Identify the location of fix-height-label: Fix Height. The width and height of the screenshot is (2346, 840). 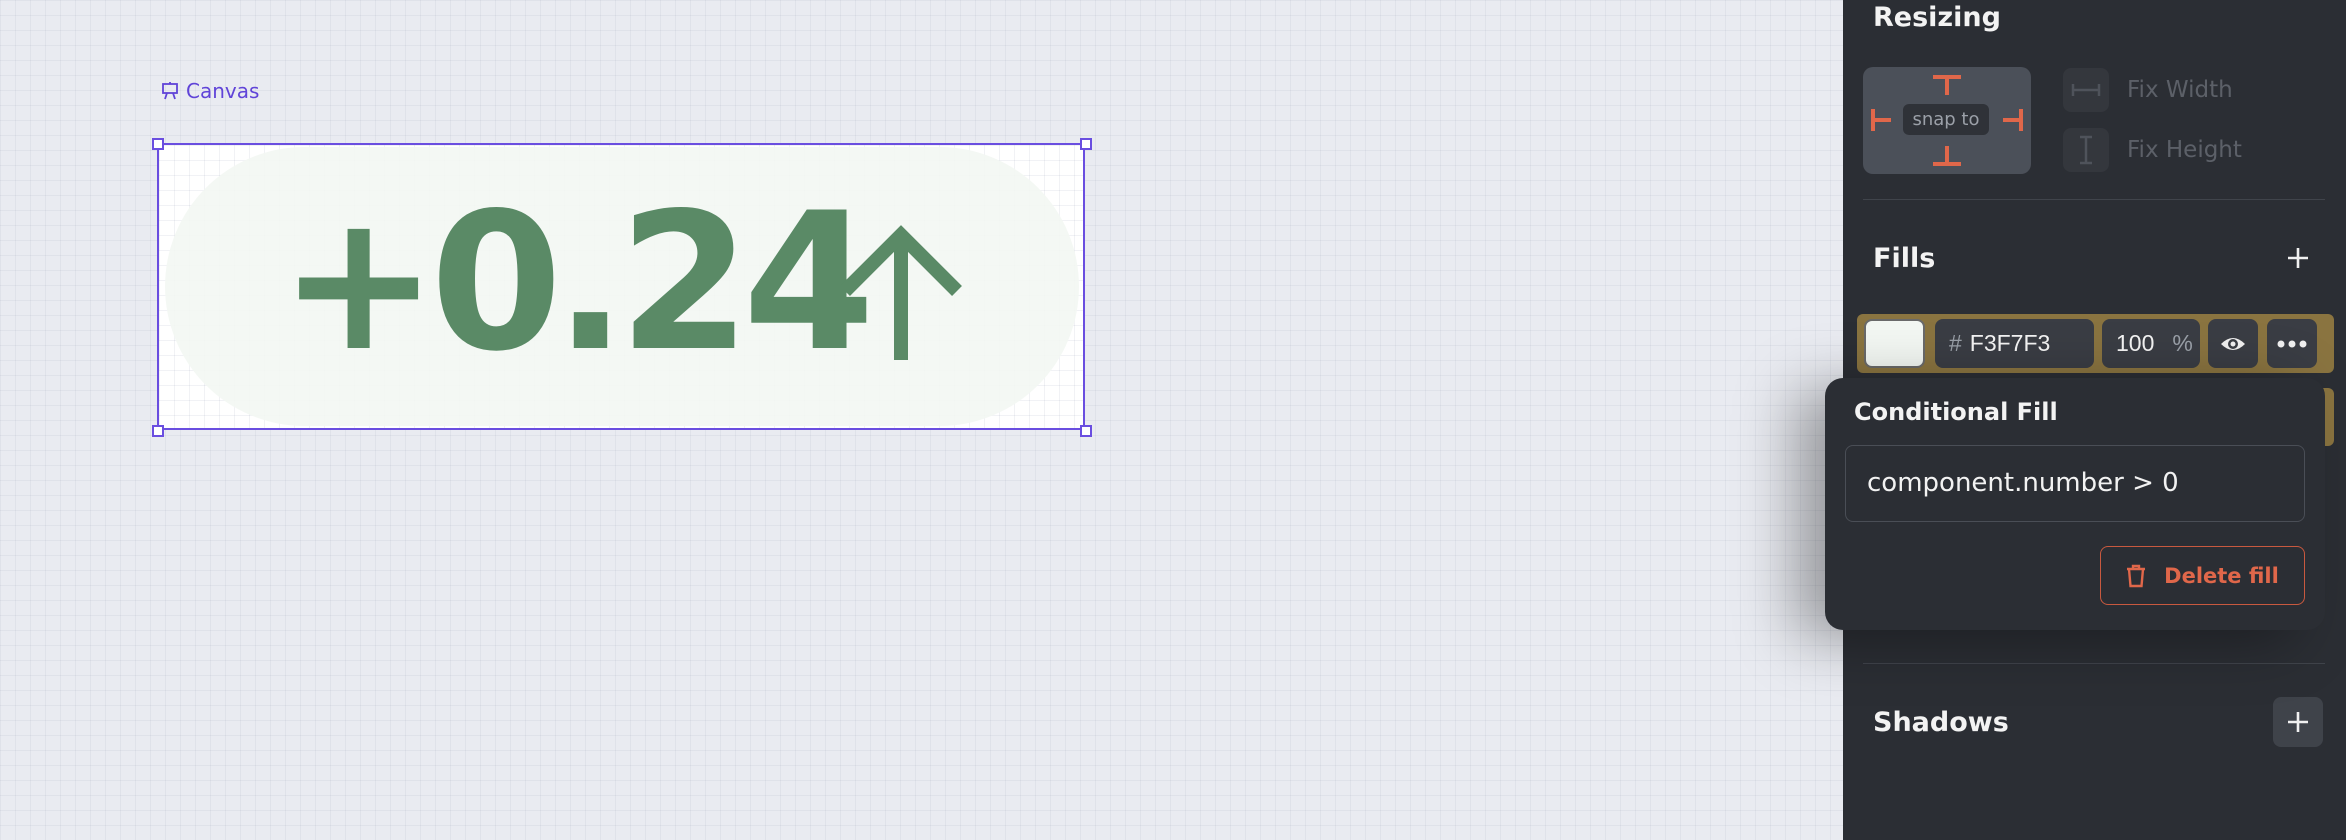
(2184, 150).